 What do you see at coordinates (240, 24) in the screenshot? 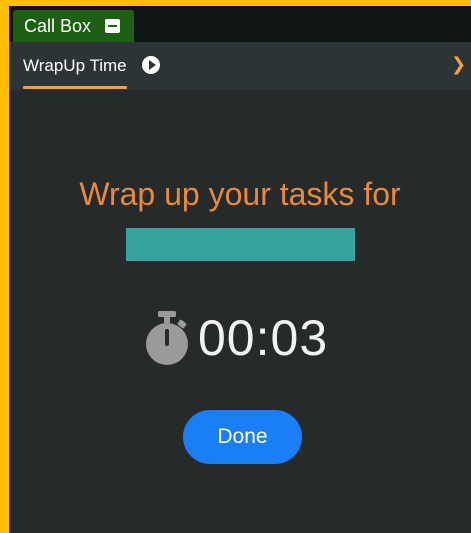
I see `title-bar: Call Box` at bounding box center [240, 24].